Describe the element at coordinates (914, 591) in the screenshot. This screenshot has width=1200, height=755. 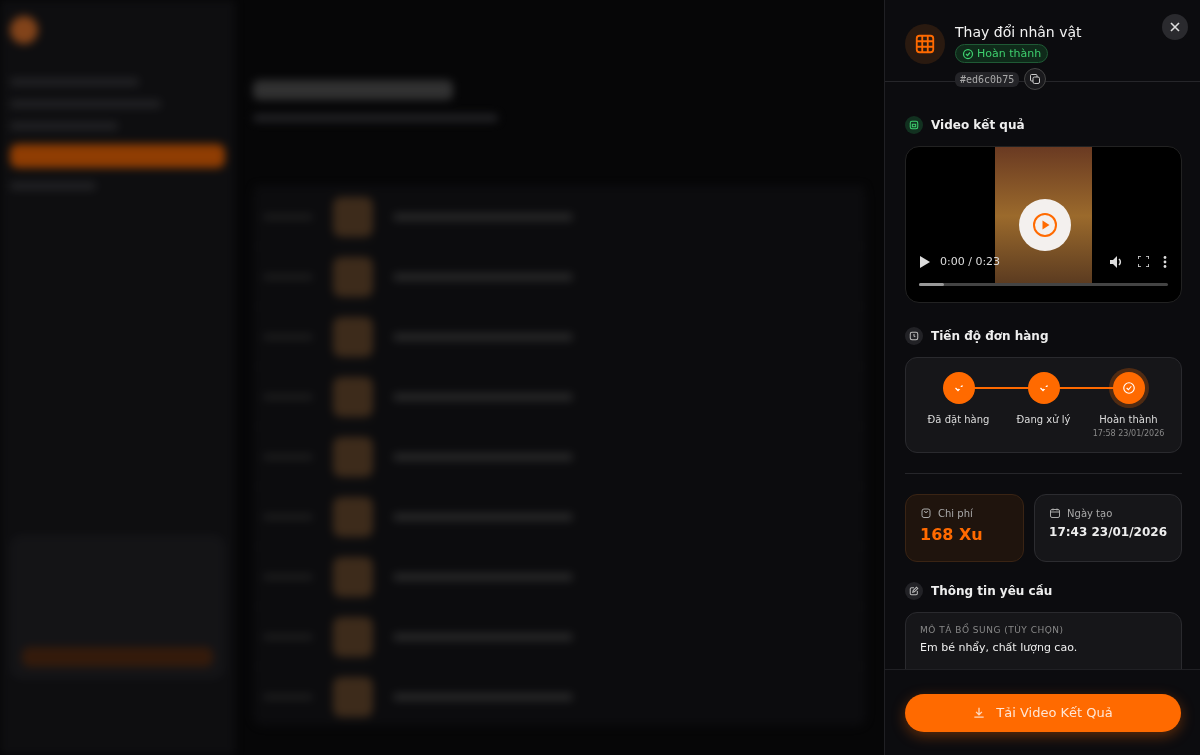
I see `edit-icon` at that location.